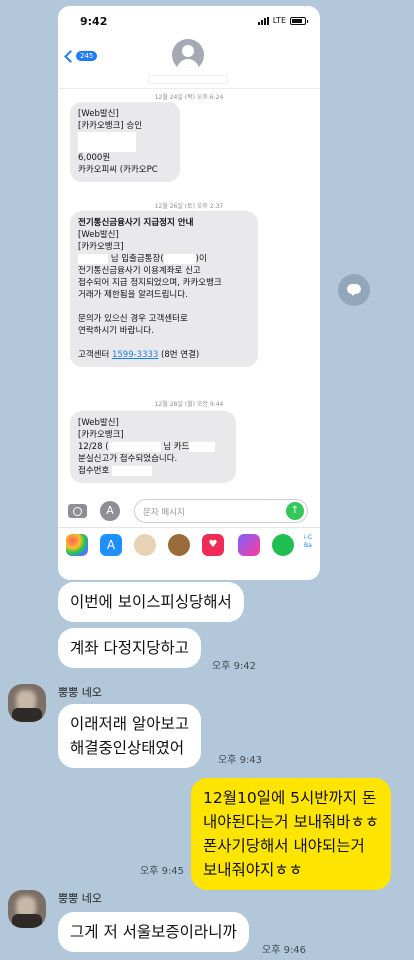  What do you see at coordinates (111, 545) in the screenshot?
I see `app-store-app-icon: A` at bounding box center [111, 545].